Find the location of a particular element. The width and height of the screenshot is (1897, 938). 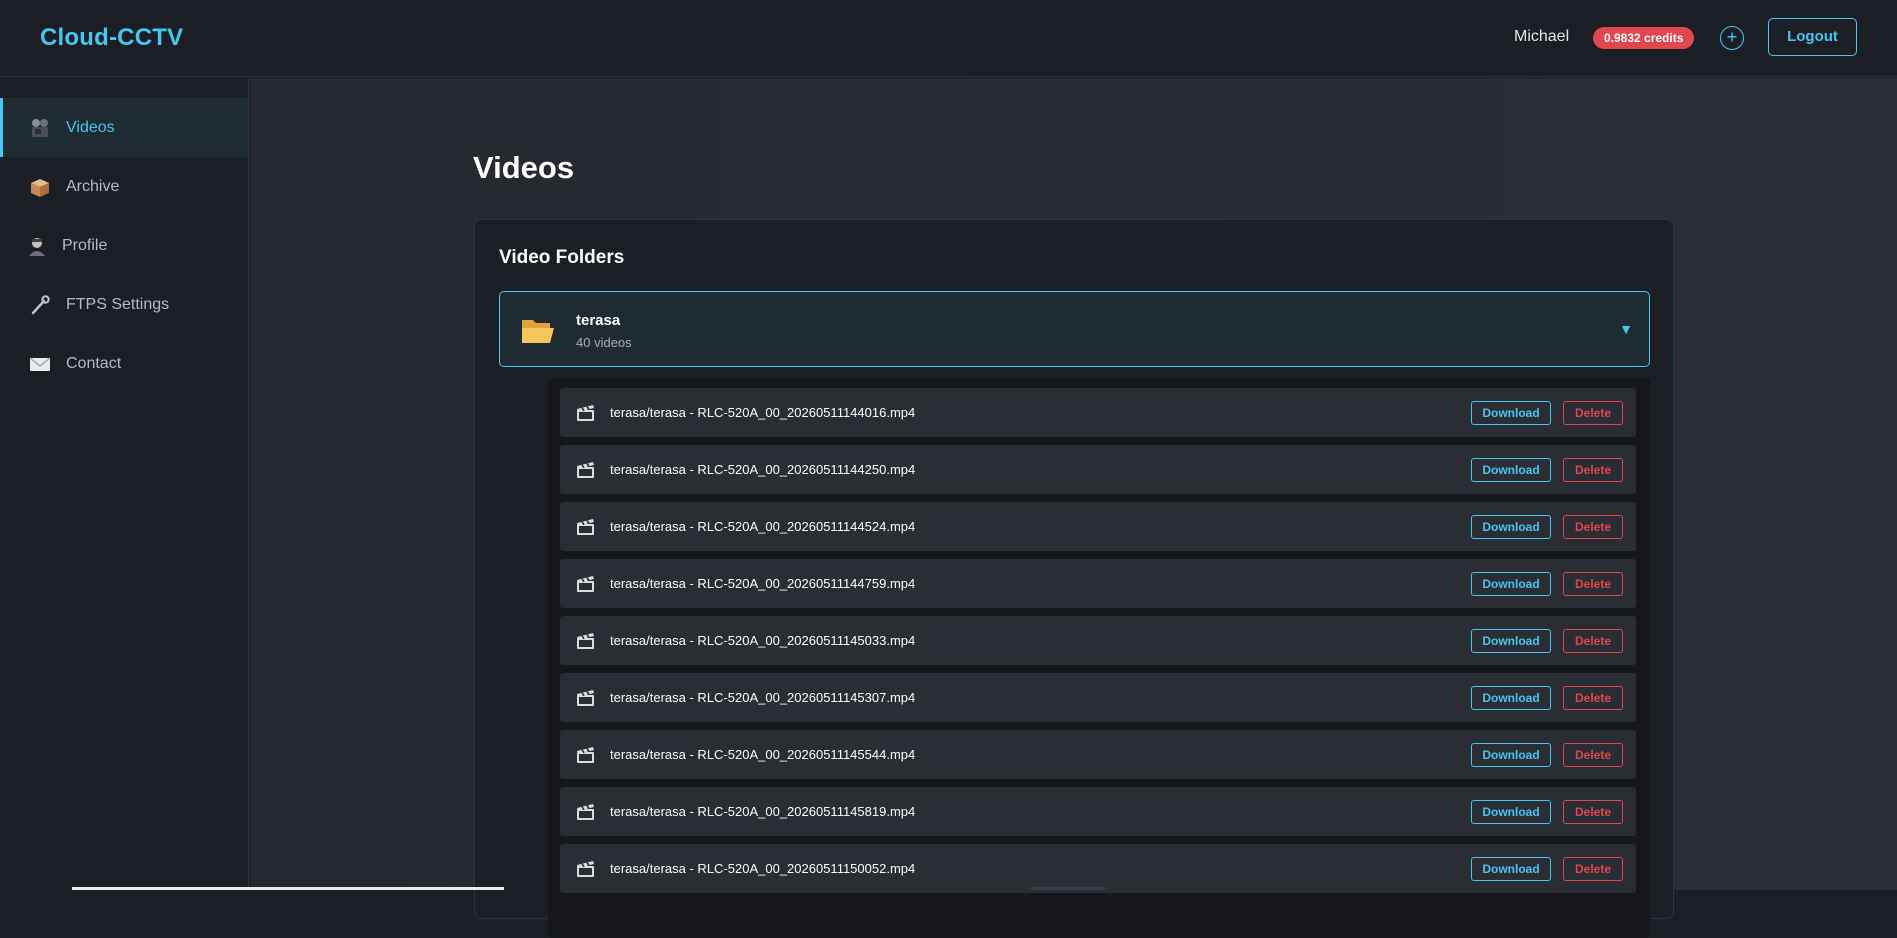

credits-badge: 0.9832 credits is located at coordinates (1644, 38).